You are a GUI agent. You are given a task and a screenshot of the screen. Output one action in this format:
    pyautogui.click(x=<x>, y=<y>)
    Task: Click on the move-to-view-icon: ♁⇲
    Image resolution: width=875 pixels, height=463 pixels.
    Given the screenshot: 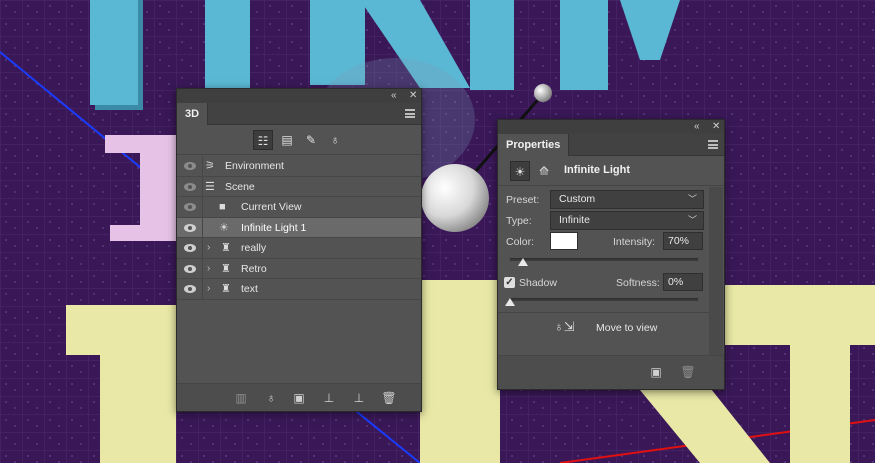 What is the action you would take?
    pyautogui.click(x=564, y=326)
    